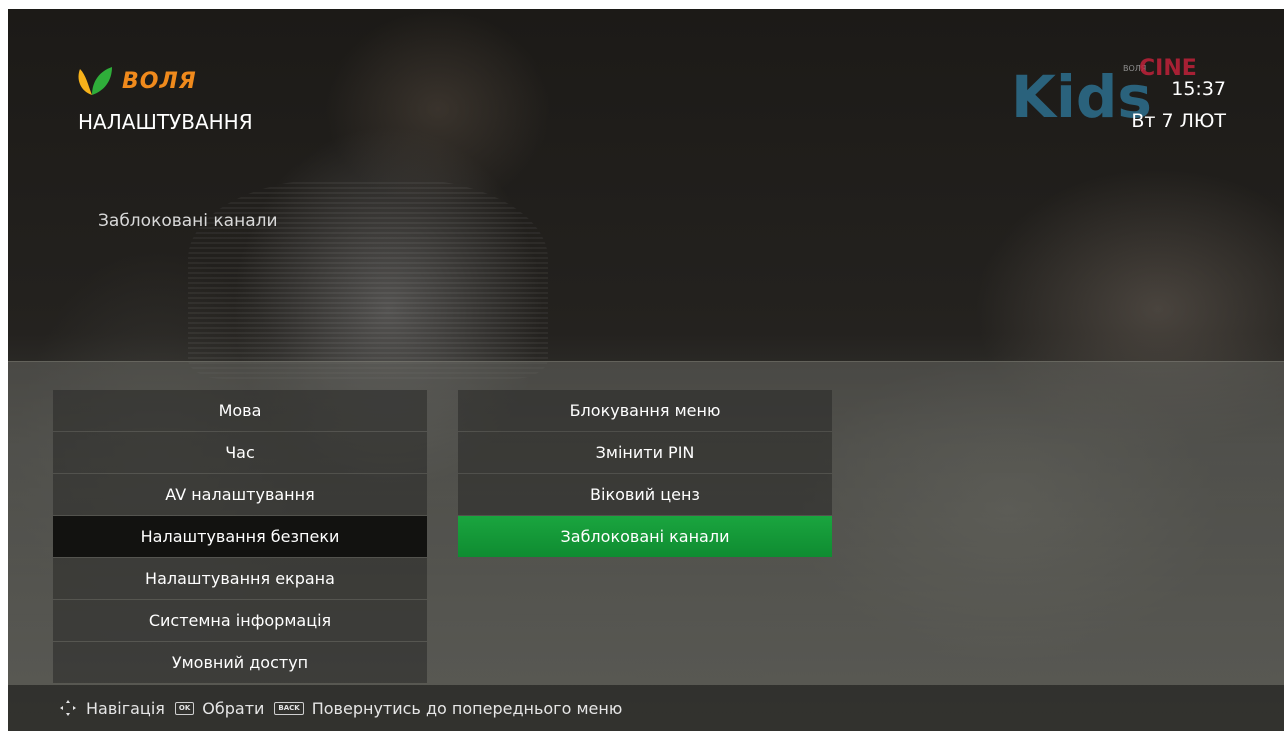 The image size is (1284, 731). Describe the element at coordinates (368, 279) in the screenshot. I see `background-sweater-texture` at that location.